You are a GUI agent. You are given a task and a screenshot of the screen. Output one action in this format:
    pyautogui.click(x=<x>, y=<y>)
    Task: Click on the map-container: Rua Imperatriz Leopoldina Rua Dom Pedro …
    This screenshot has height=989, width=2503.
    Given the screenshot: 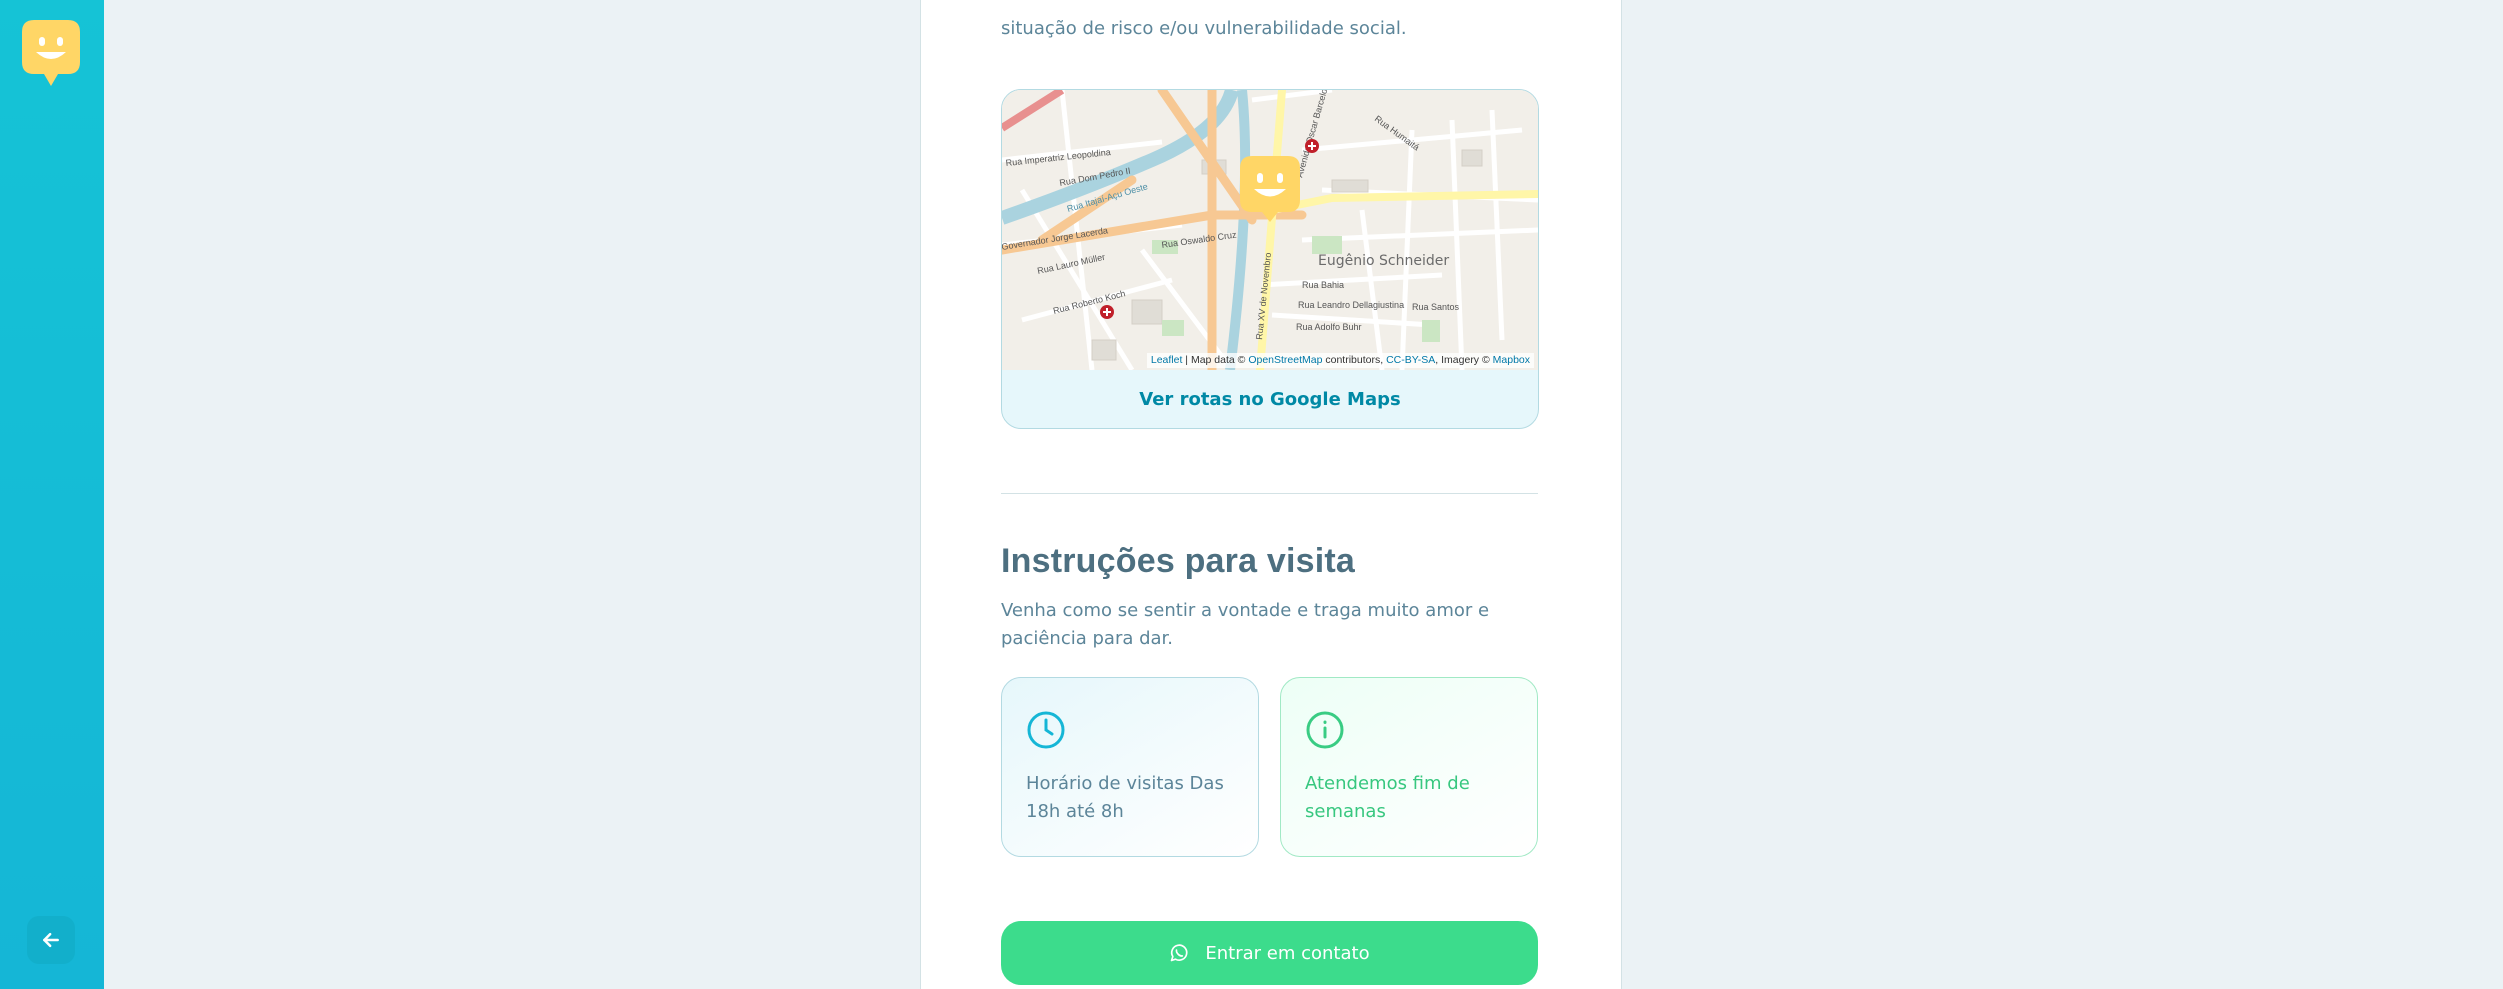 What is the action you would take?
    pyautogui.click(x=1270, y=259)
    